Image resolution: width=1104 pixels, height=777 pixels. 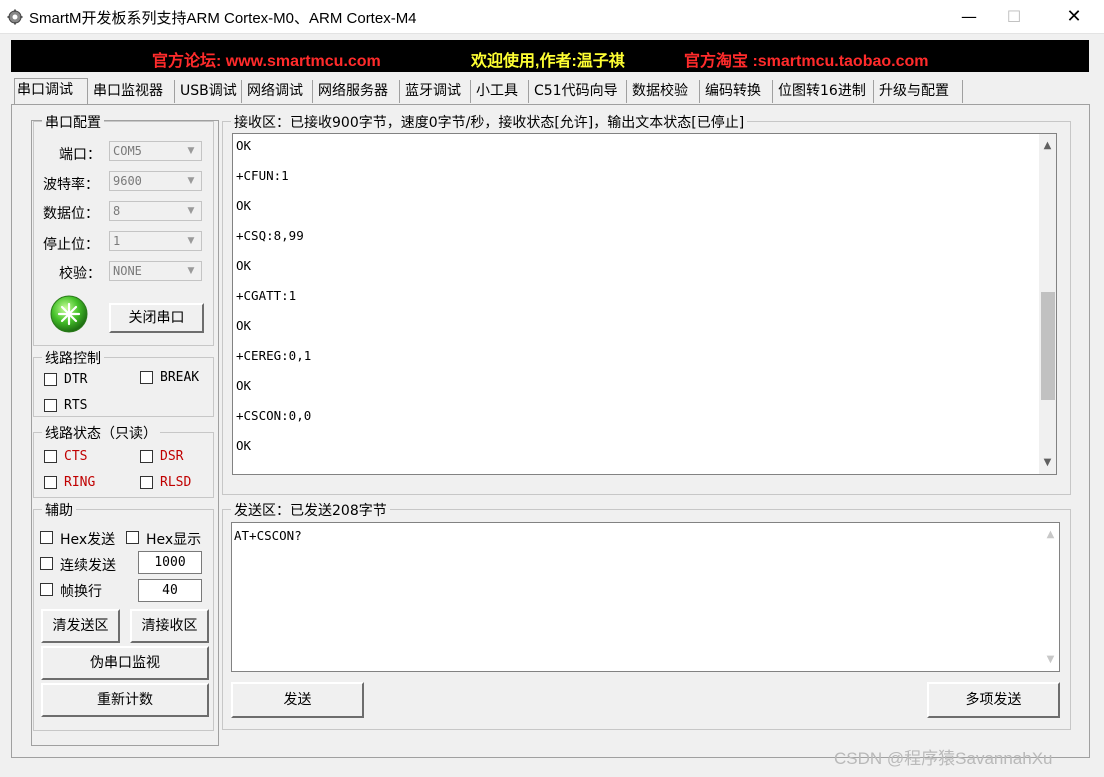 What do you see at coordinates (266, 295) in the screenshot?
I see `receive-line: +CGATT:1` at bounding box center [266, 295].